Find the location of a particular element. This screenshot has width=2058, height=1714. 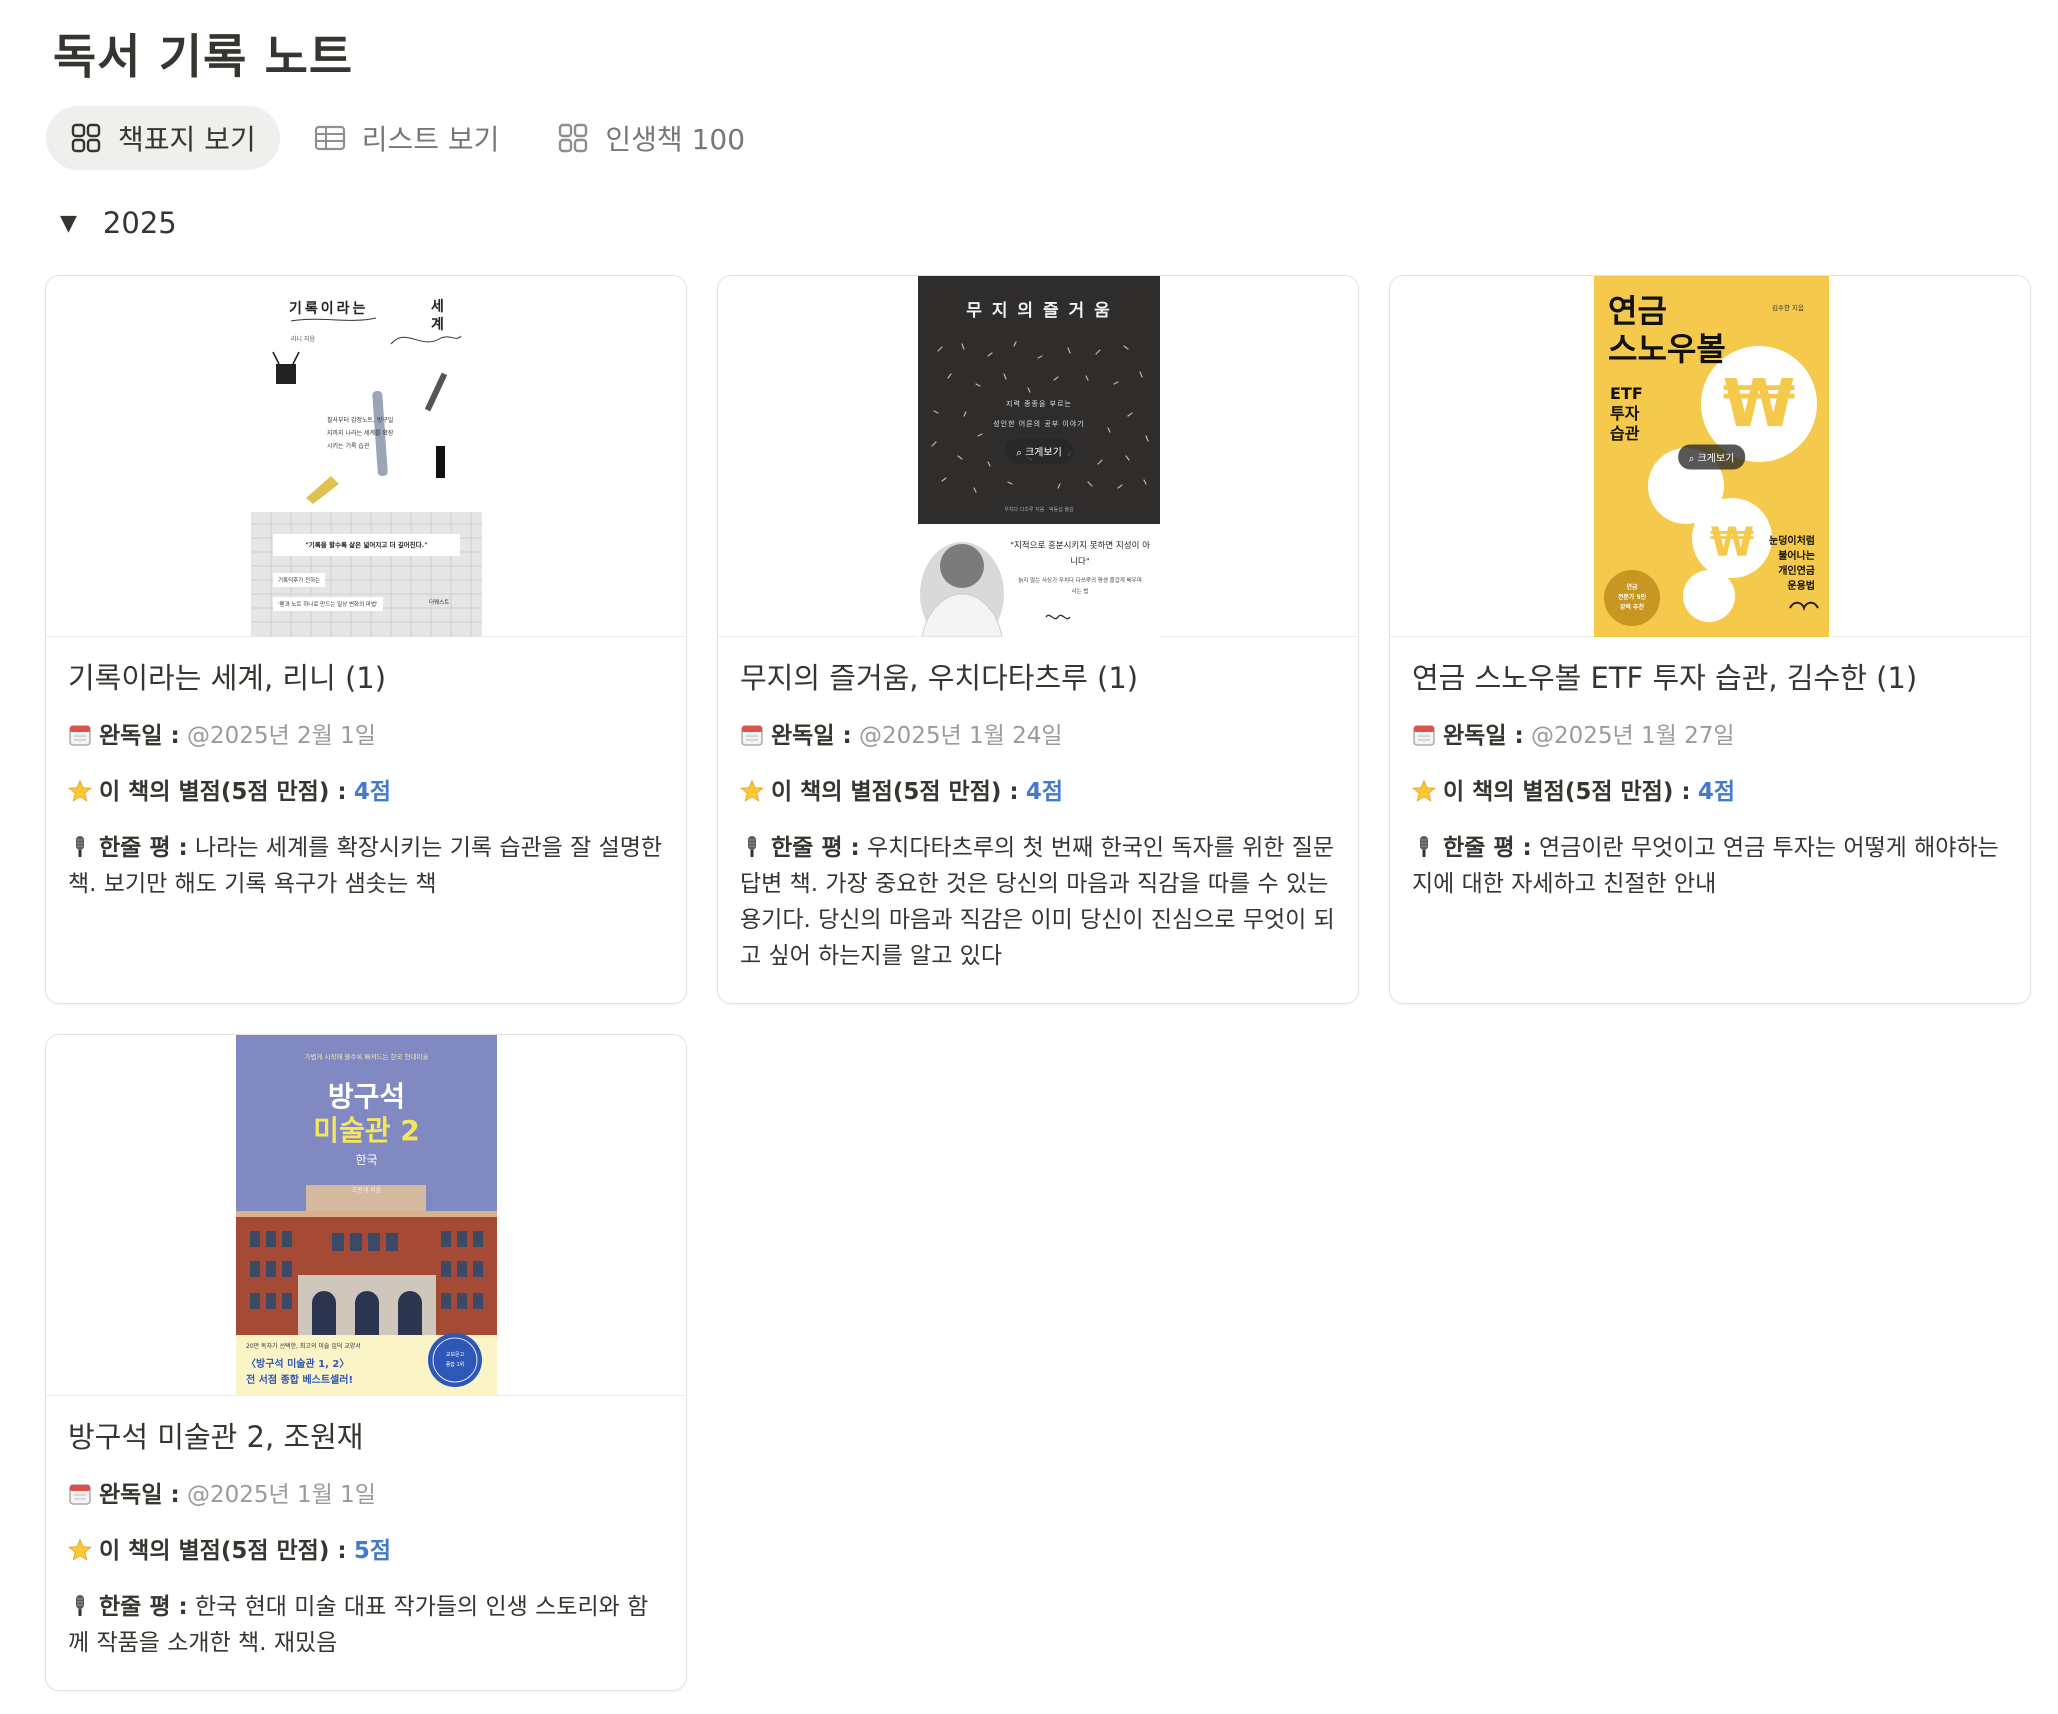

finish-date-value: @2025년 1월 24일 is located at coordinates (961, 736).